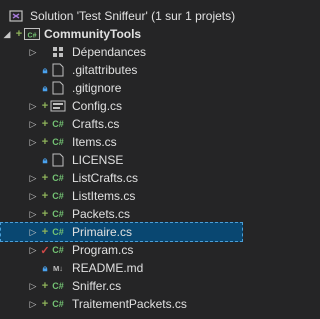  Describe the element at coordinates (108, 268) in the screenshot. I see `tree-row-label: README.md` at that location.